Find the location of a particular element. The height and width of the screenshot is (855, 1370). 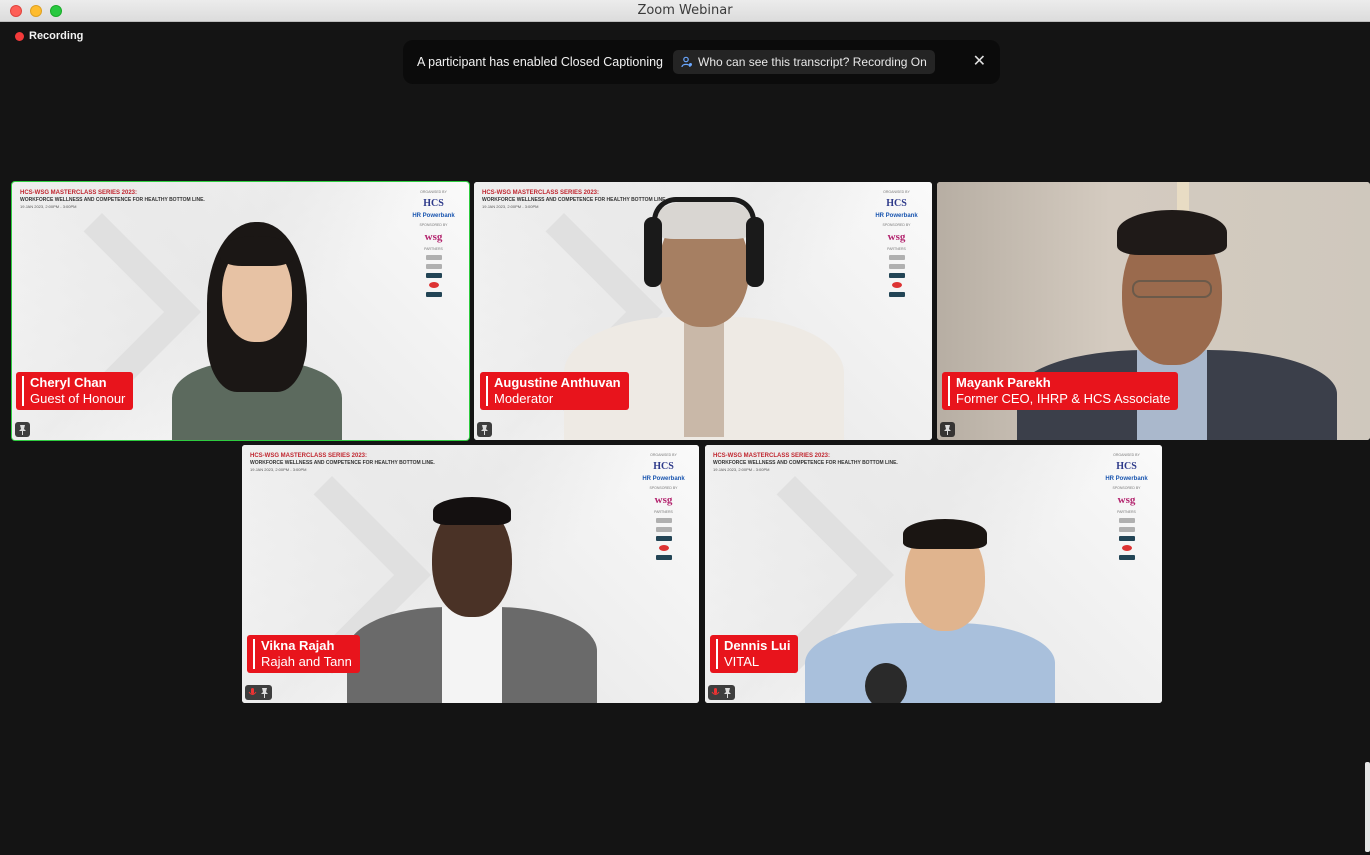

window-title: Zoom Webinar is located at coordinates (685, 10).